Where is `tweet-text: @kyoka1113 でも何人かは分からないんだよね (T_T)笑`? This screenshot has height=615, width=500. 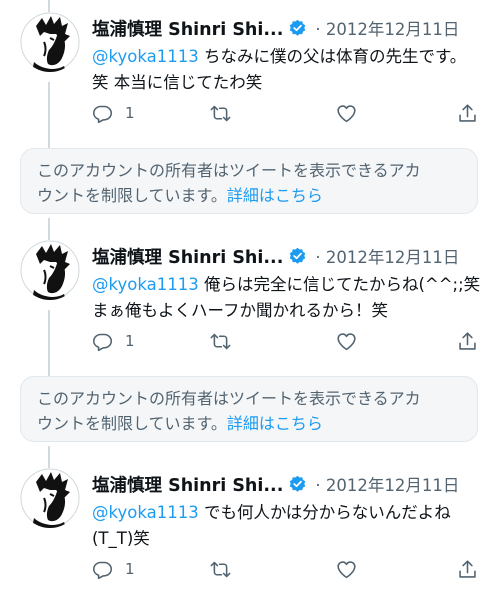 tweet-text: @kyoka1113 でも何人かは分からないんだよね (T_T)笑 is located at coordinates (287, 526).